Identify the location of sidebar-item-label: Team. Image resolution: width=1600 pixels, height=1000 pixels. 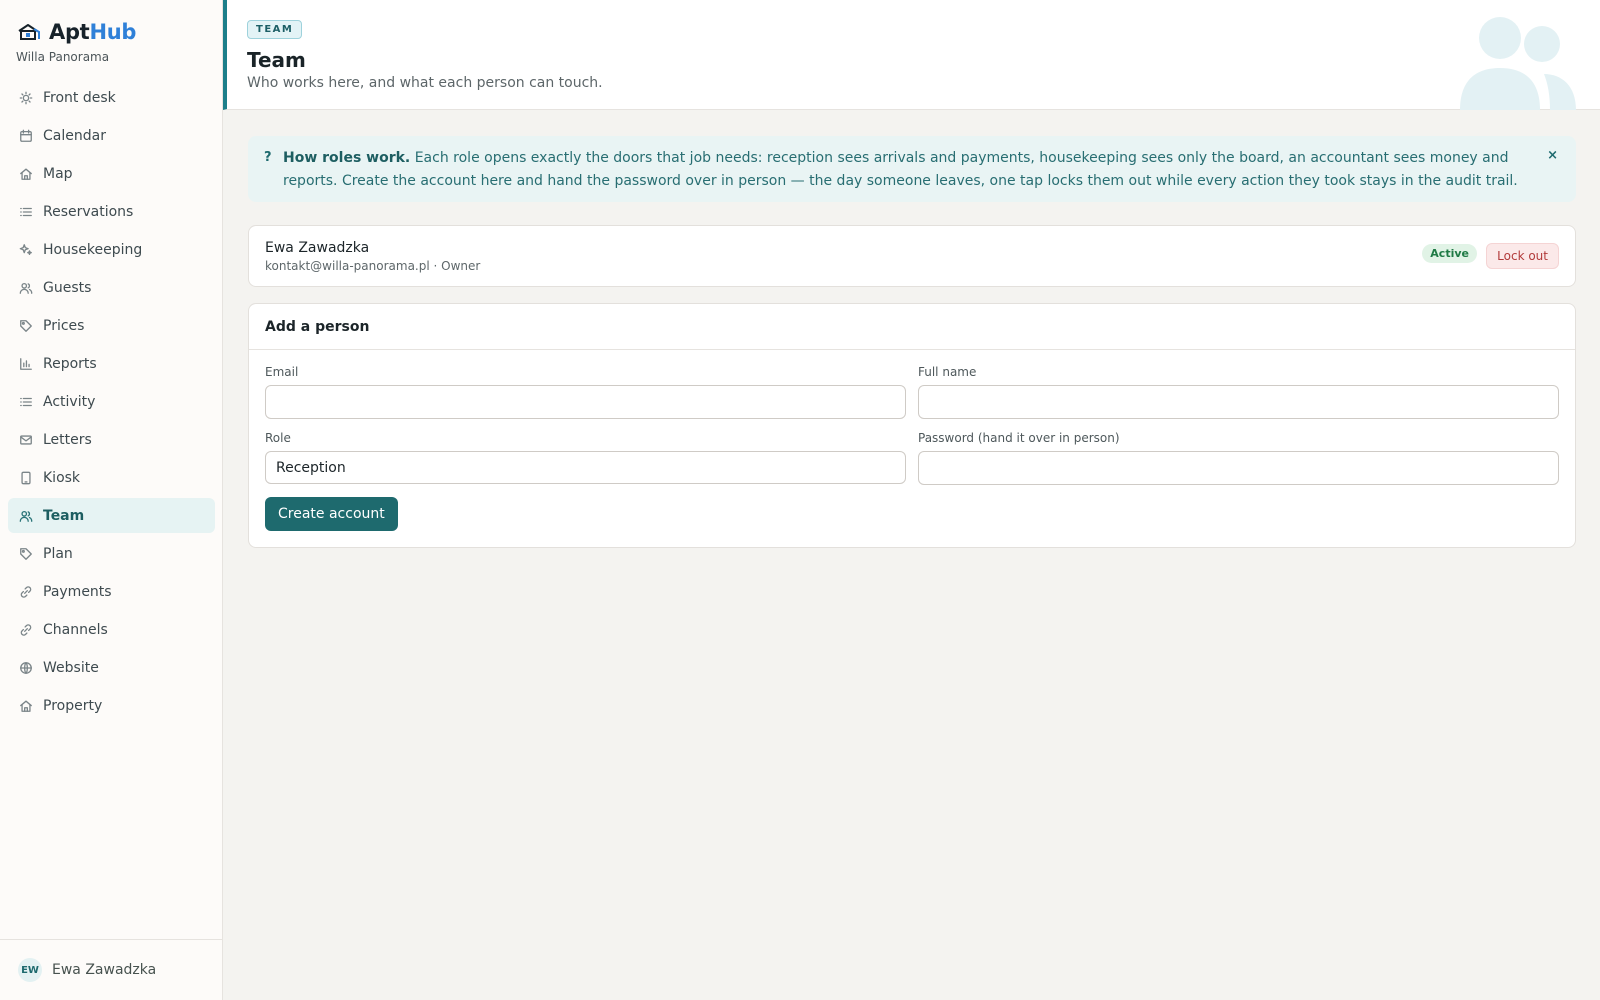
(64, 515).